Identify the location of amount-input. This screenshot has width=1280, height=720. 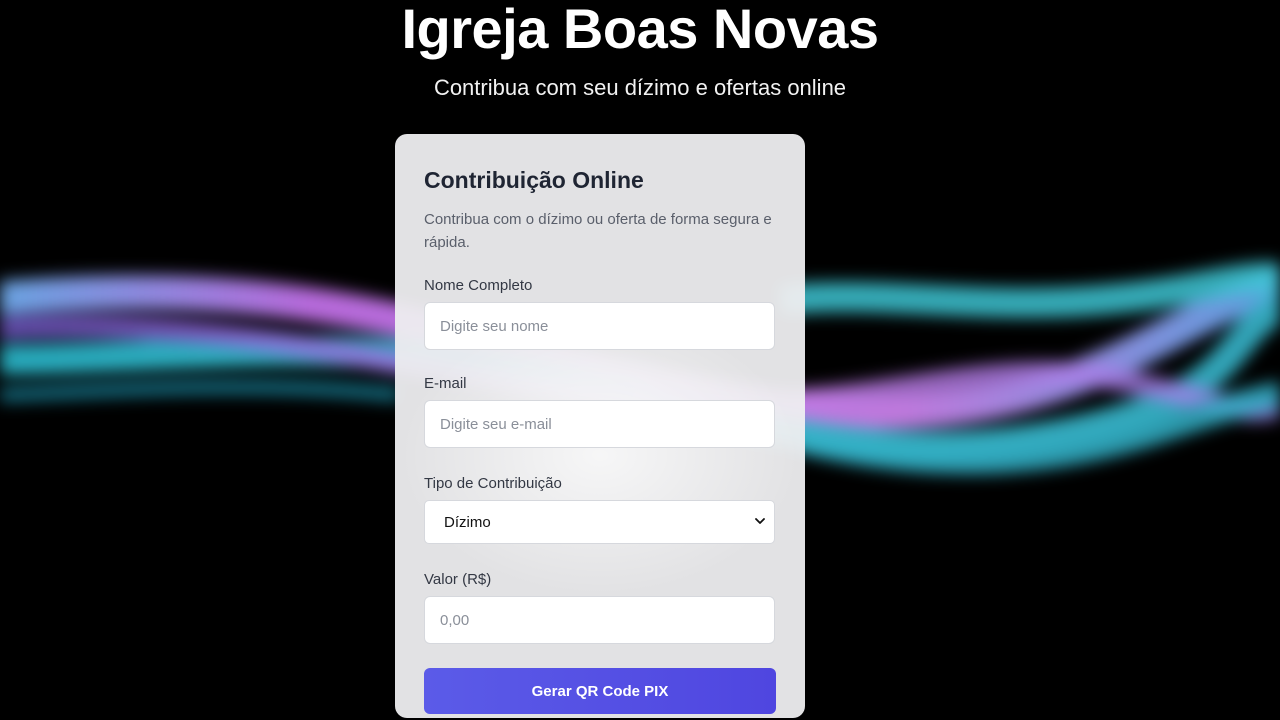
(599, 620).